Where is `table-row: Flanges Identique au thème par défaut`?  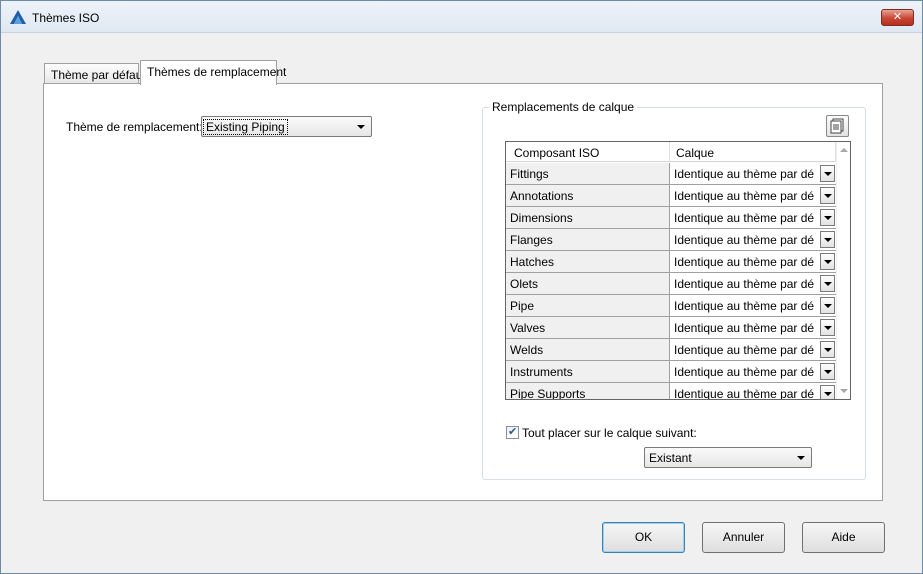 table-row: Flanges Identique au thème par défaut is located at coordinates (671, 240).